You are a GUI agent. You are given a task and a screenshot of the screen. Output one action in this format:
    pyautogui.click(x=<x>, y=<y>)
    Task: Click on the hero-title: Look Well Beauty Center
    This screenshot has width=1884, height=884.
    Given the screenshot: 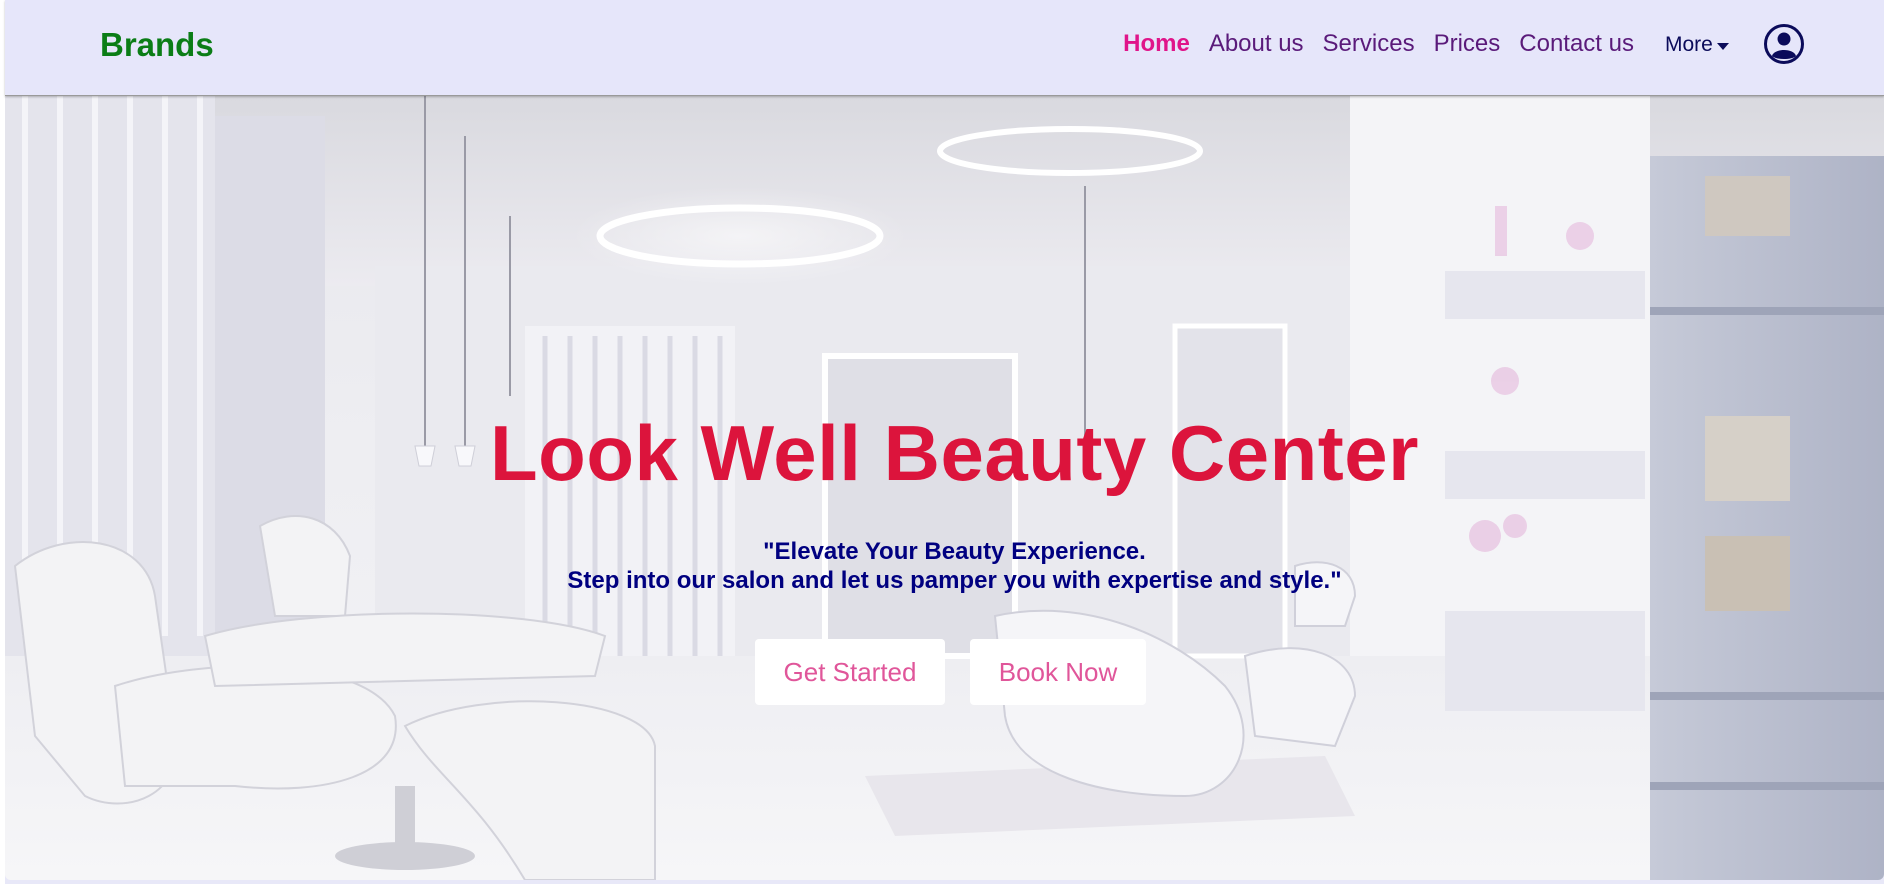 What is the action you would take?
    pyautogui.click(x=954, y=453)
    